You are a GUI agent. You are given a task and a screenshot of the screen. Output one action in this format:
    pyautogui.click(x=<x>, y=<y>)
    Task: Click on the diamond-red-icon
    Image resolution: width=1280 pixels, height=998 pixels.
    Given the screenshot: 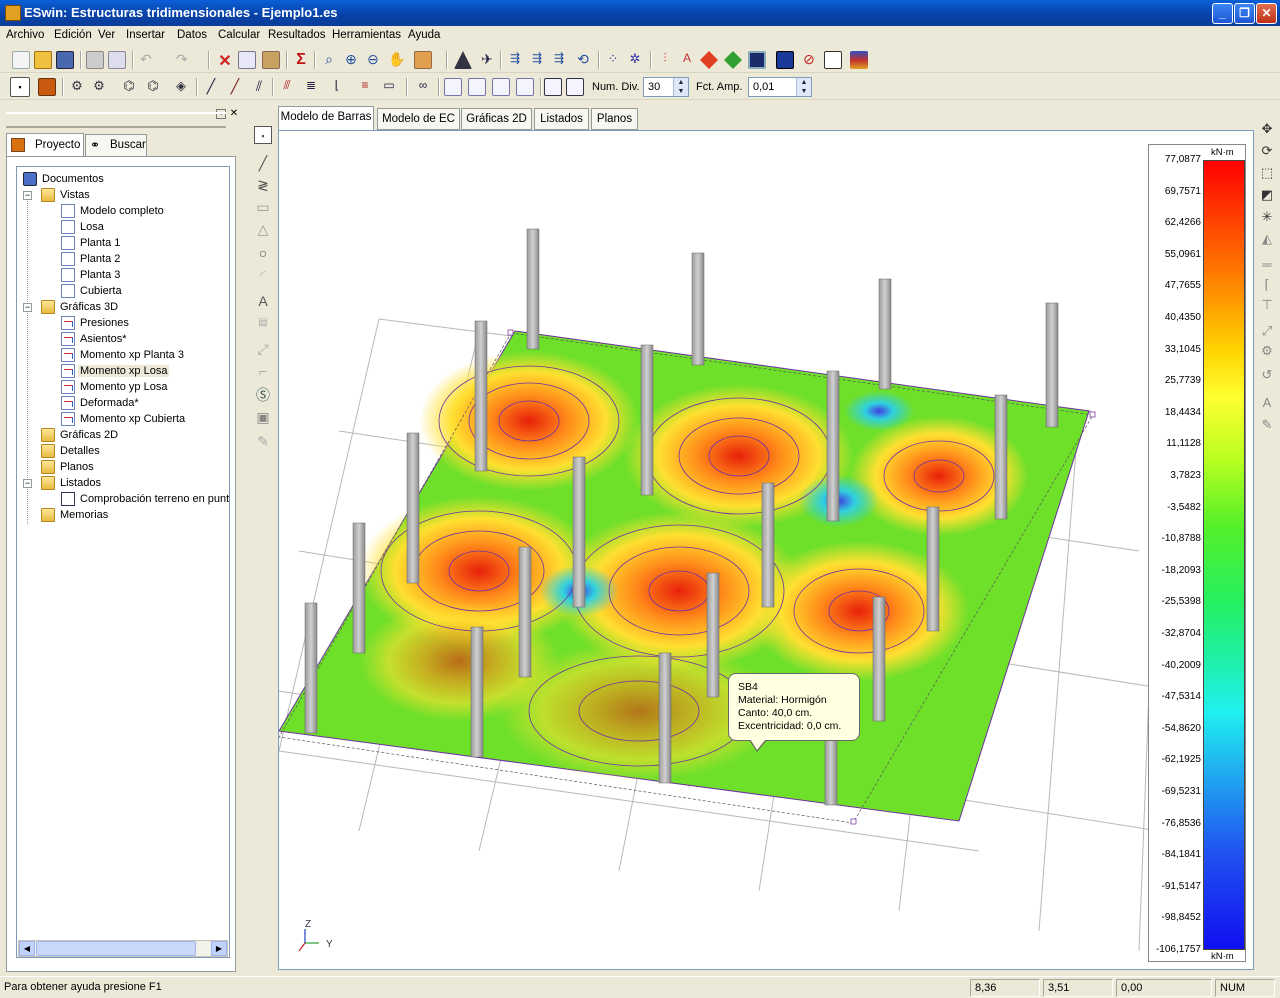 What is the action you would take?
    pyautogui.click(x=709, y=60)
    